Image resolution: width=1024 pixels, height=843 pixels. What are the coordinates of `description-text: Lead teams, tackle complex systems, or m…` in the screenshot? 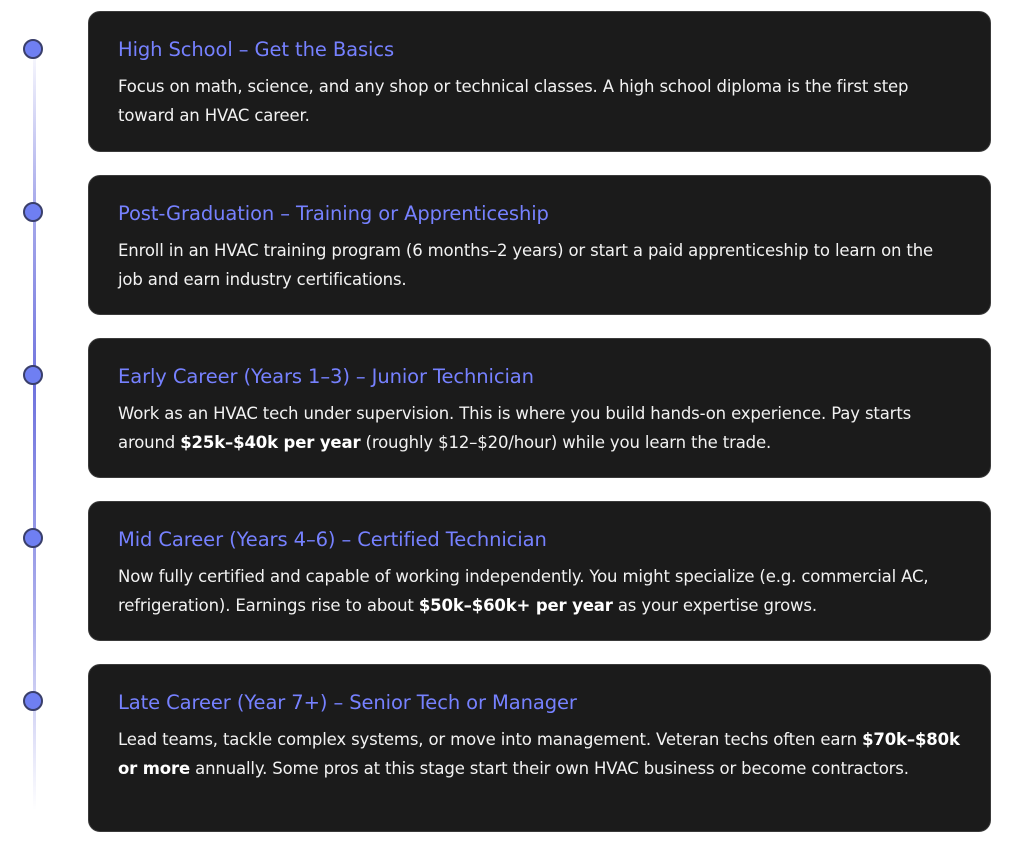 It's located at (490, 739).